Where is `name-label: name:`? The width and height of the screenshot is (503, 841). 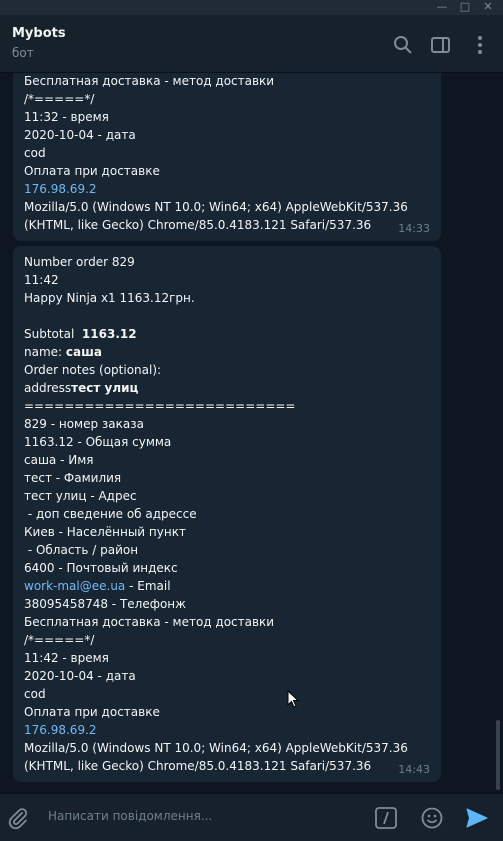 name-label: name: is located at coordinates (43, 352).